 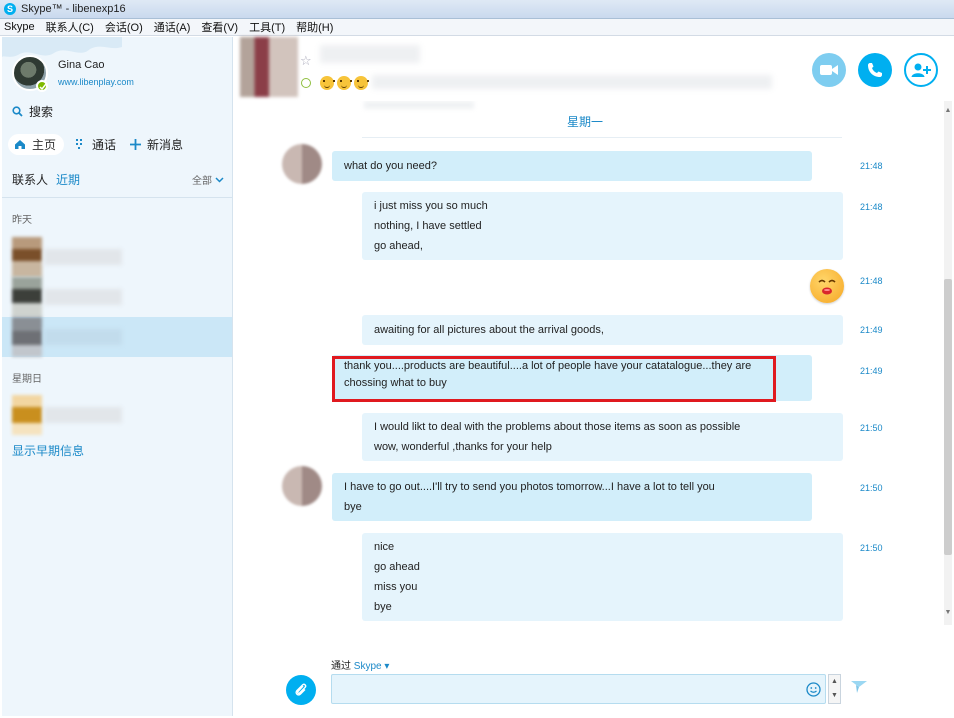 What do you see at coordinates (396, 587) in the screenshot?
I see `message-text: miss you` at bounding box center [396, 587].